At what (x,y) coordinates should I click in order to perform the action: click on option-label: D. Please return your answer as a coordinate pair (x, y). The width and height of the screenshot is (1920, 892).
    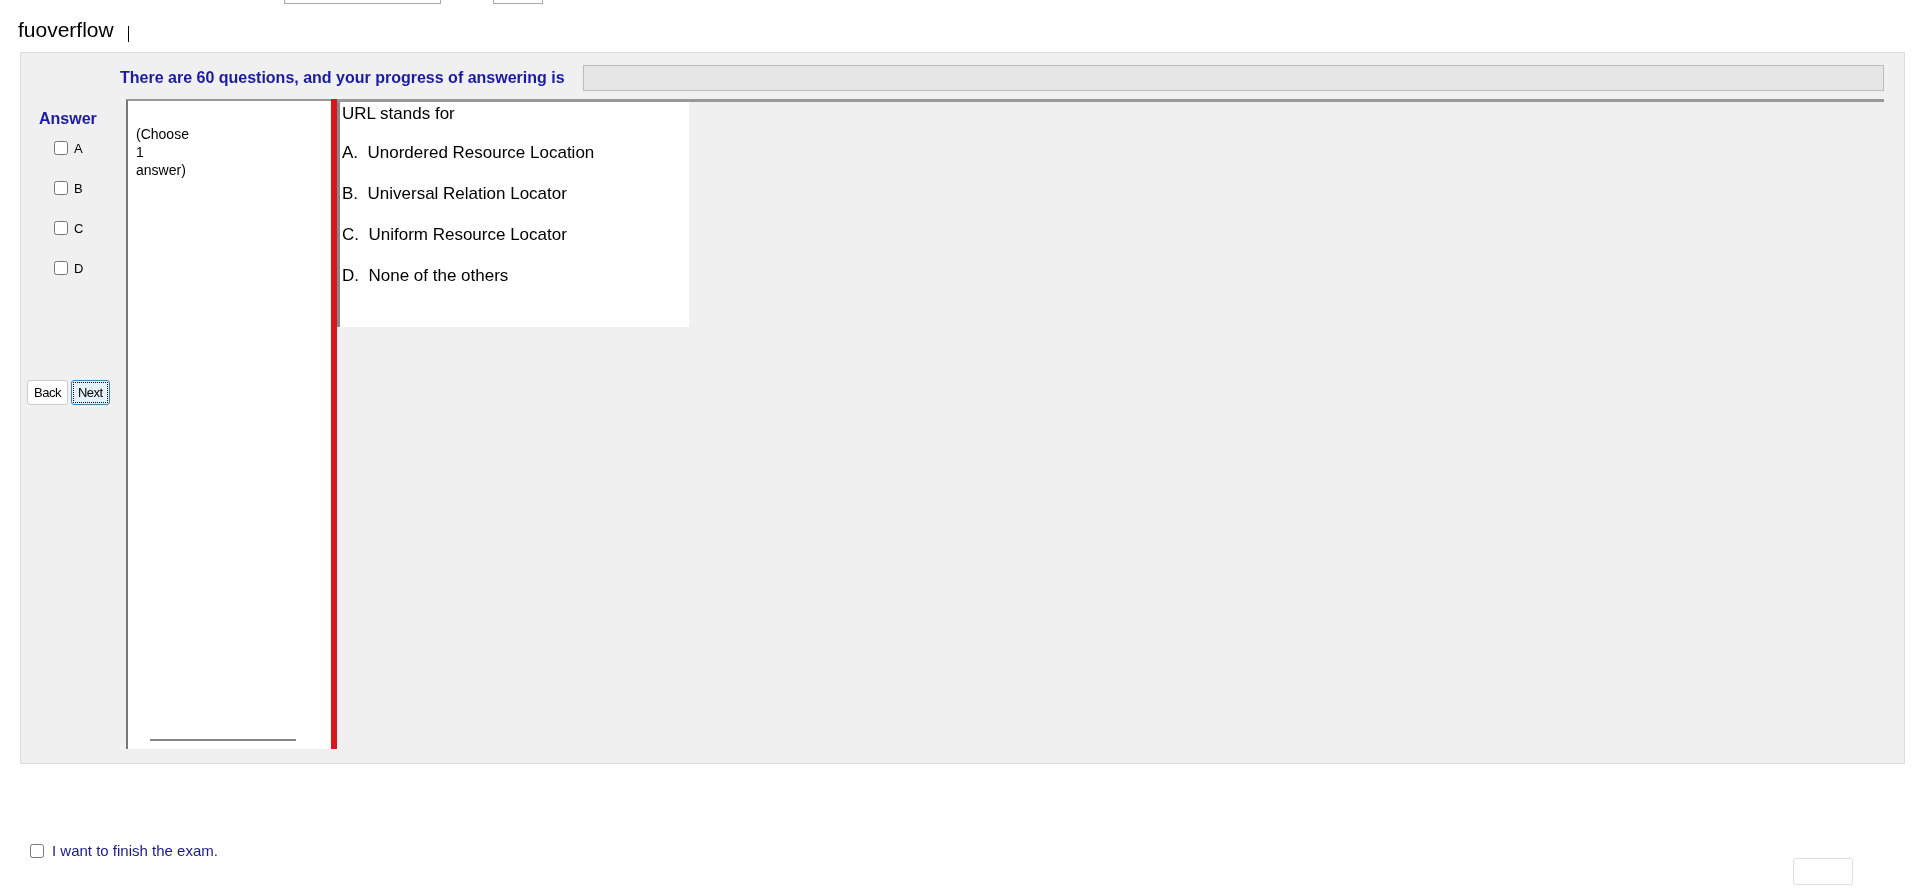
    Looking at the image, I should click on (79, 268).